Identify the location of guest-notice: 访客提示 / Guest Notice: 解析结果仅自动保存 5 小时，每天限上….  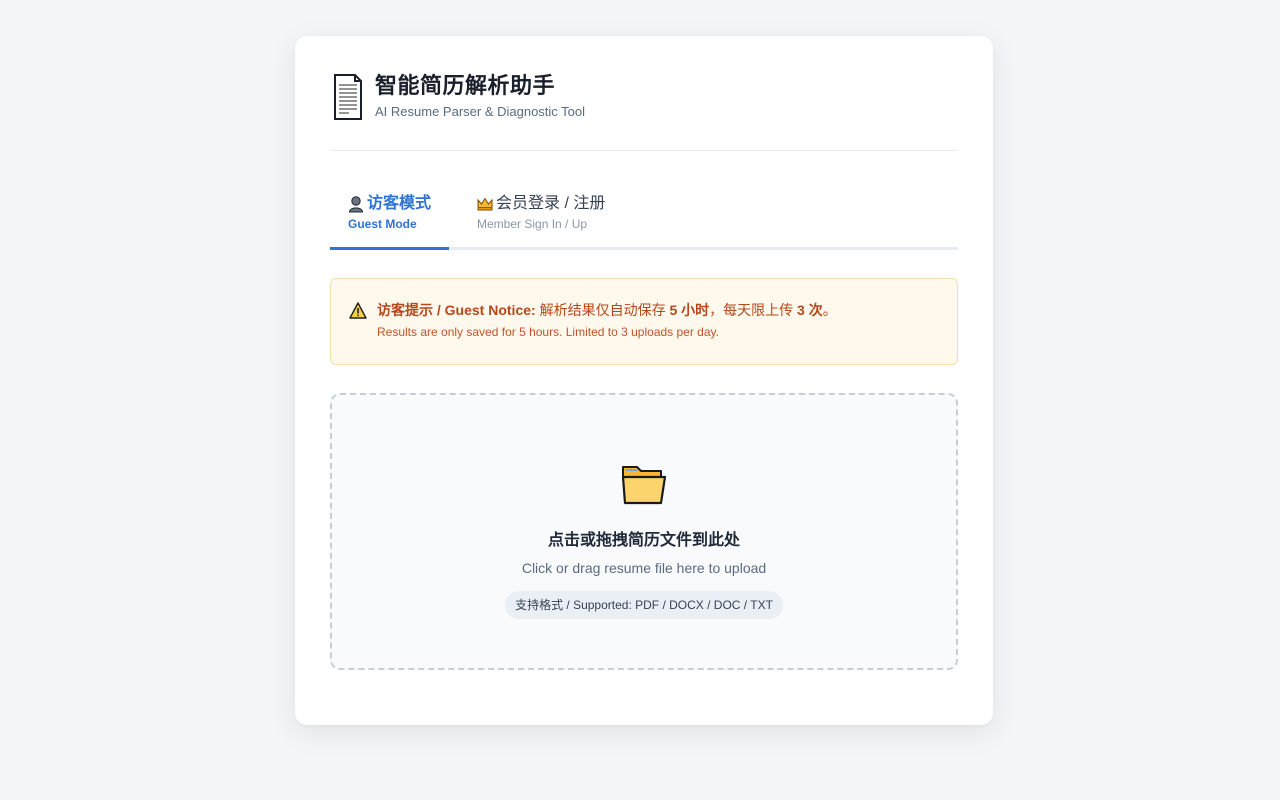
(644, 321).